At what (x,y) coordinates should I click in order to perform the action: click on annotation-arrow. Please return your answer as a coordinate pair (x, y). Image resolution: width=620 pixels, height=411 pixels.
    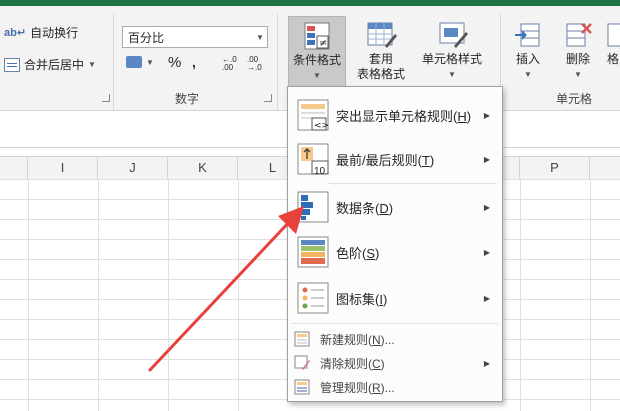
    Looking at the image, I should click on (226, 289).